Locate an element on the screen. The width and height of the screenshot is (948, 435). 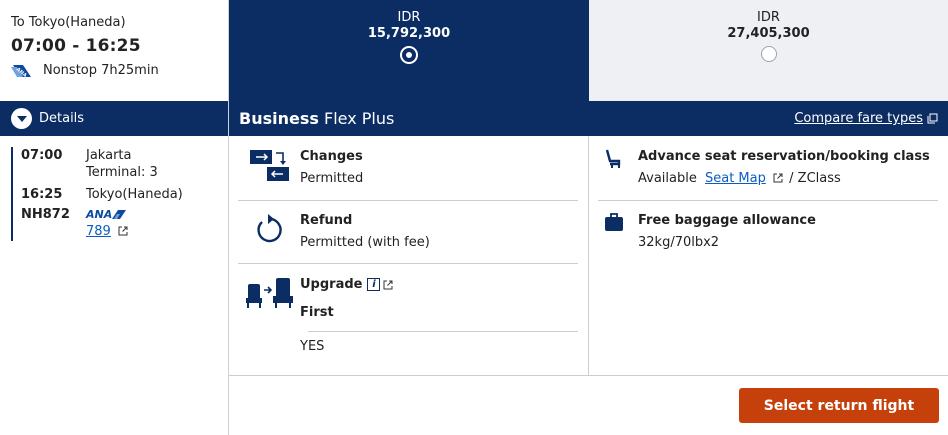
aircraft-link-text: 789 is located at coordinates (98, 231).